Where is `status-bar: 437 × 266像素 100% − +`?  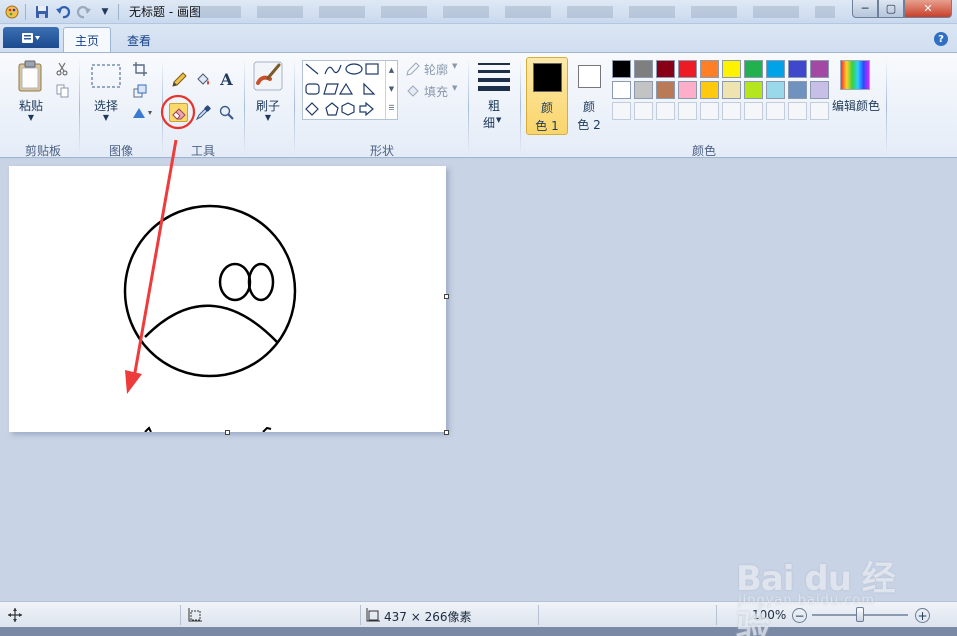 status-bar: 437 × 266像素 100% − + is located at coordinates (478, 614).